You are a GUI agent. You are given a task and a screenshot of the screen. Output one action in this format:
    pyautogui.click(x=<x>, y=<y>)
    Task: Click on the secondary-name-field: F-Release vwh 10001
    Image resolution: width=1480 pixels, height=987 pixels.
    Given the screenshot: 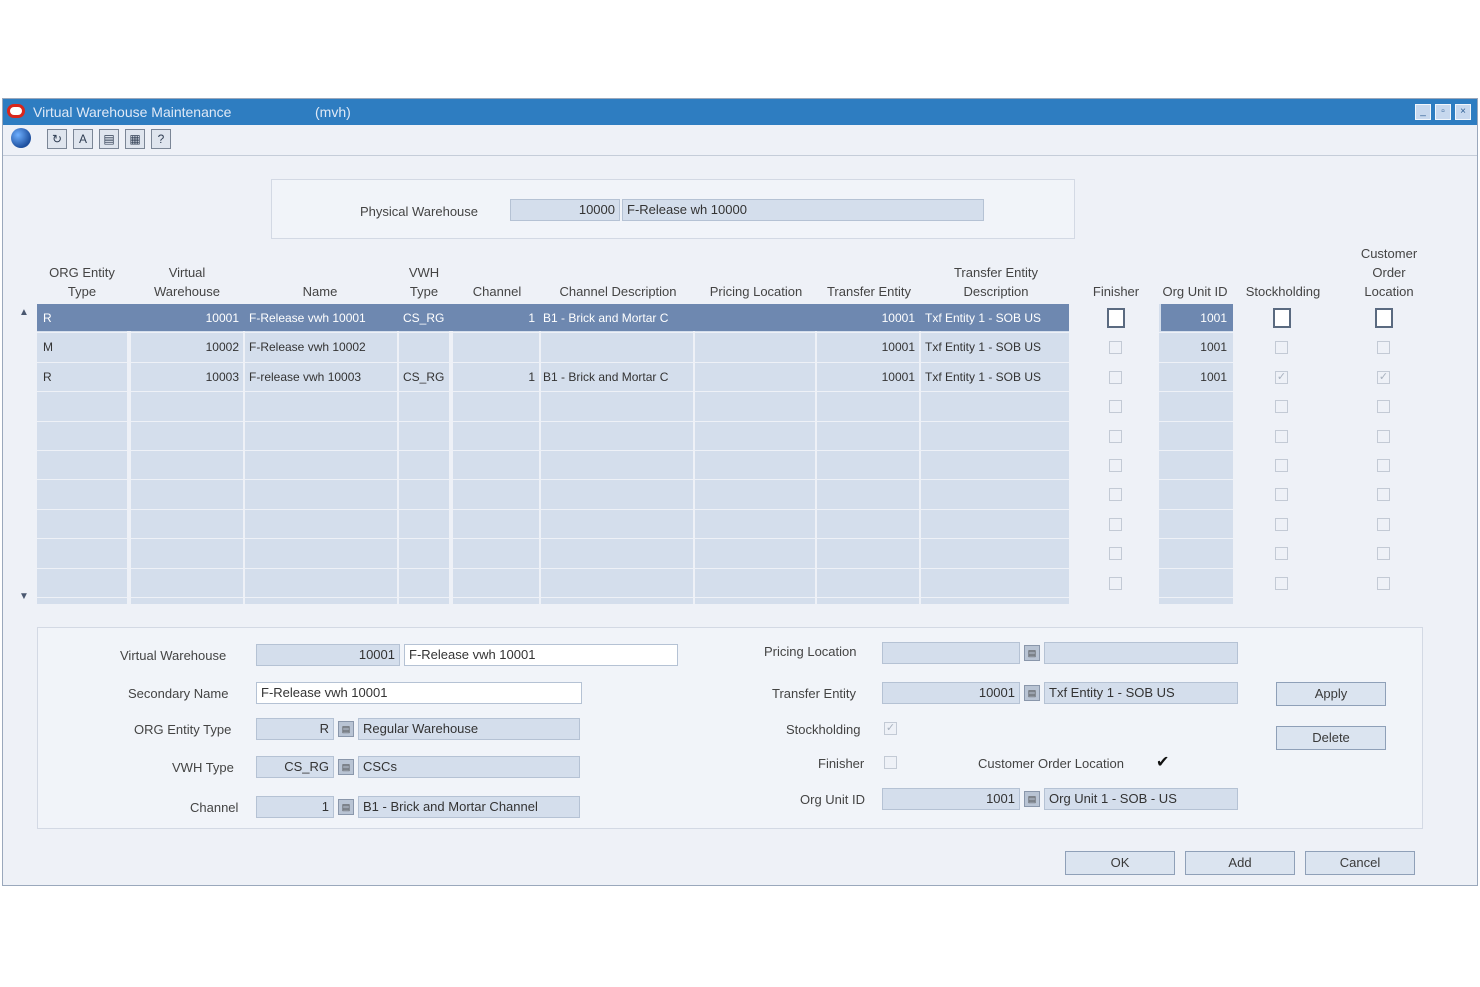 What is the action you would take?
    pyautogui.click(x=419, y=693)
    